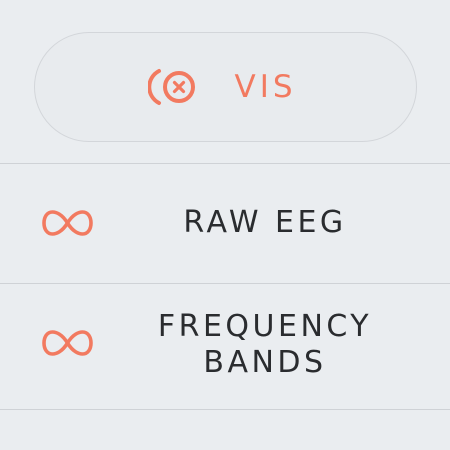 This screenshot has width=450, height=450. What do you see at coordinates (265, 326) in the screenshot?
I see `menu-item-label-line: FREQUENCY` at bounding box center [265, 326].